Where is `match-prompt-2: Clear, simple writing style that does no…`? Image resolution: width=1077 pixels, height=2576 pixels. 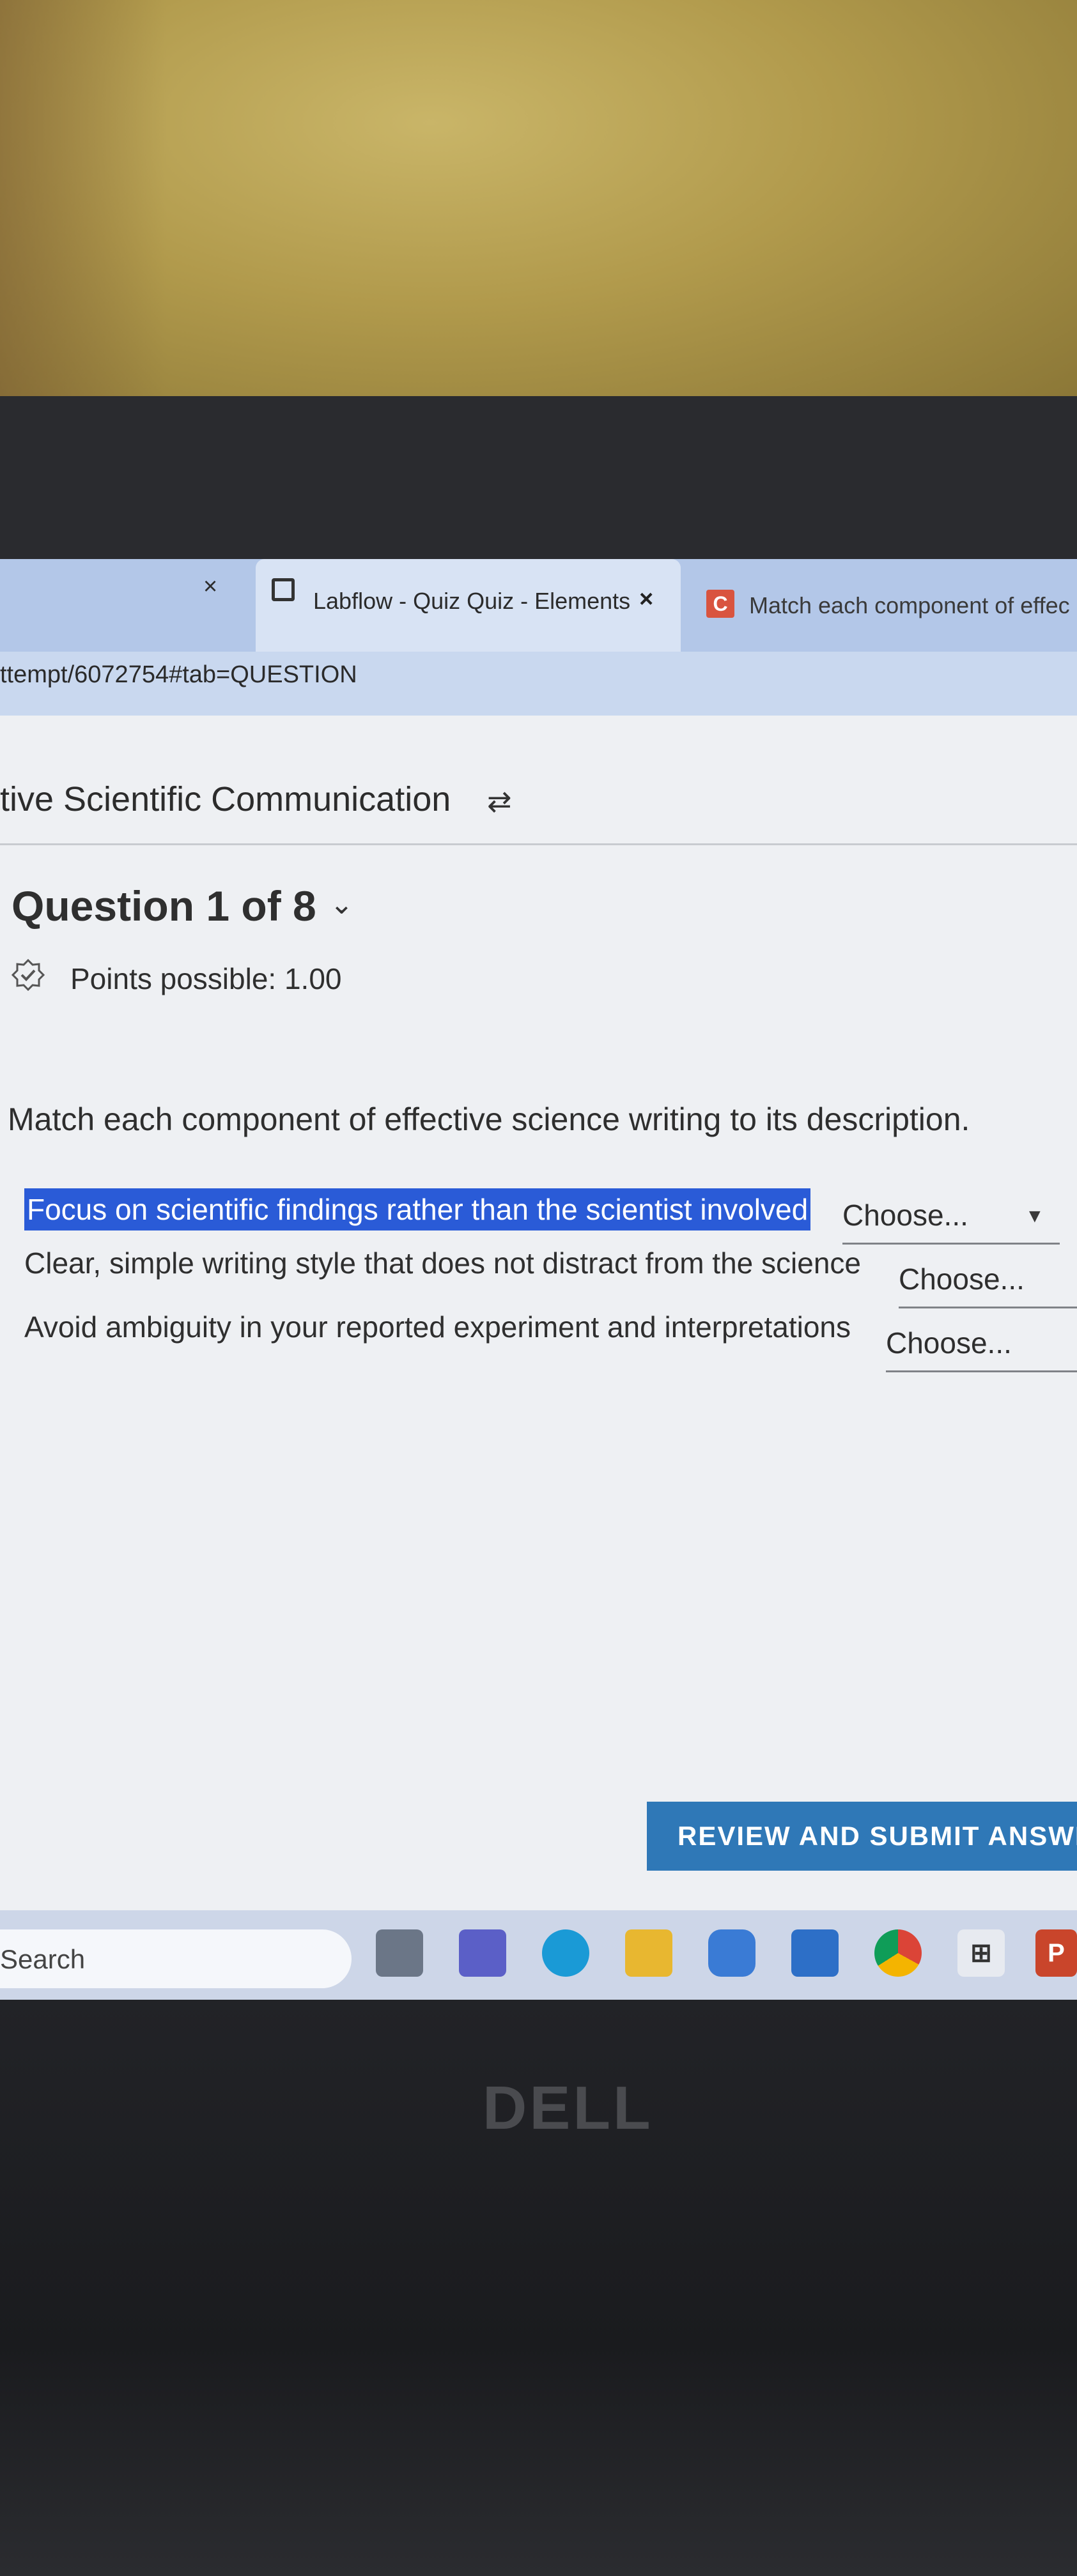 match-prompt-2: Clear, simple writing style that does no… is located at coordinates (443, 1263).